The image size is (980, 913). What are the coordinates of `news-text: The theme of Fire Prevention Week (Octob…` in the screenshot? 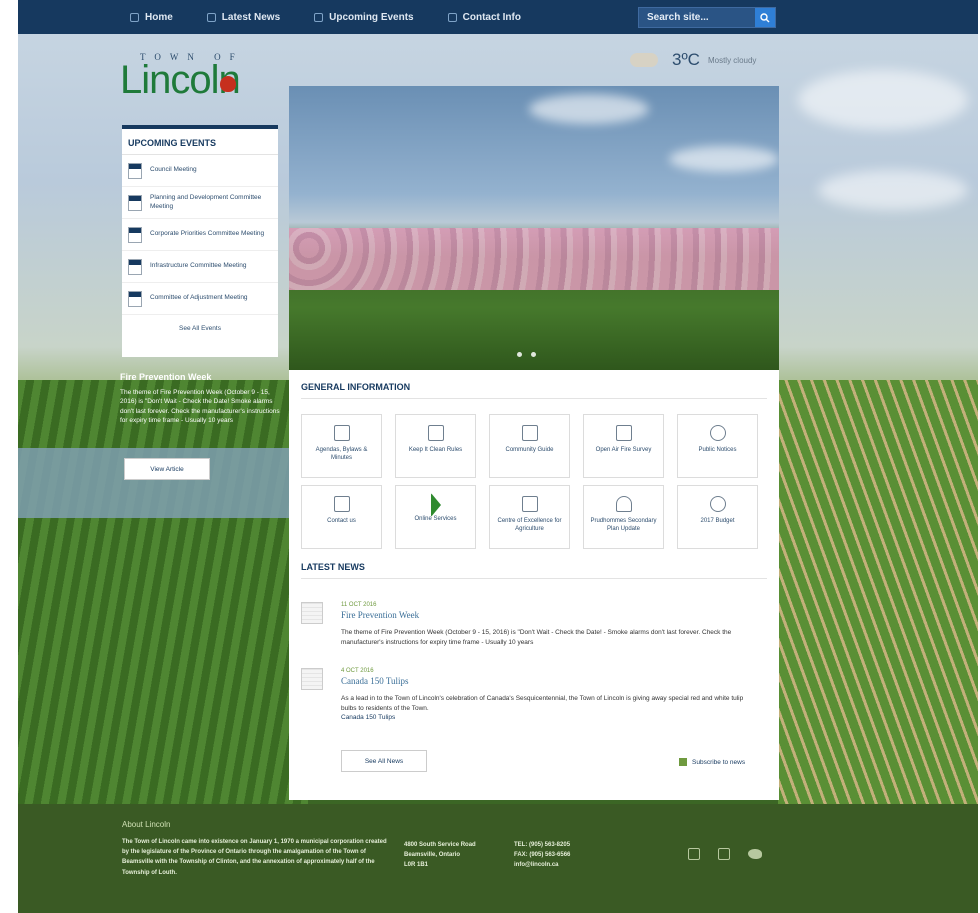 It's located at (536, 637).